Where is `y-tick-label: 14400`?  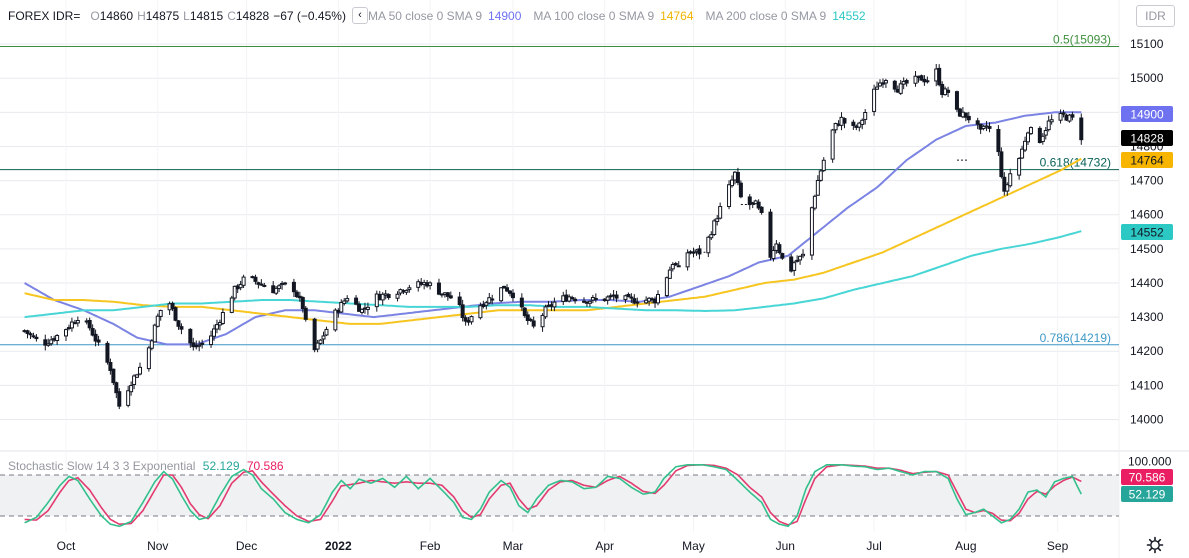 y-tick-label: 14400 is located at coordinates (1147, 283).